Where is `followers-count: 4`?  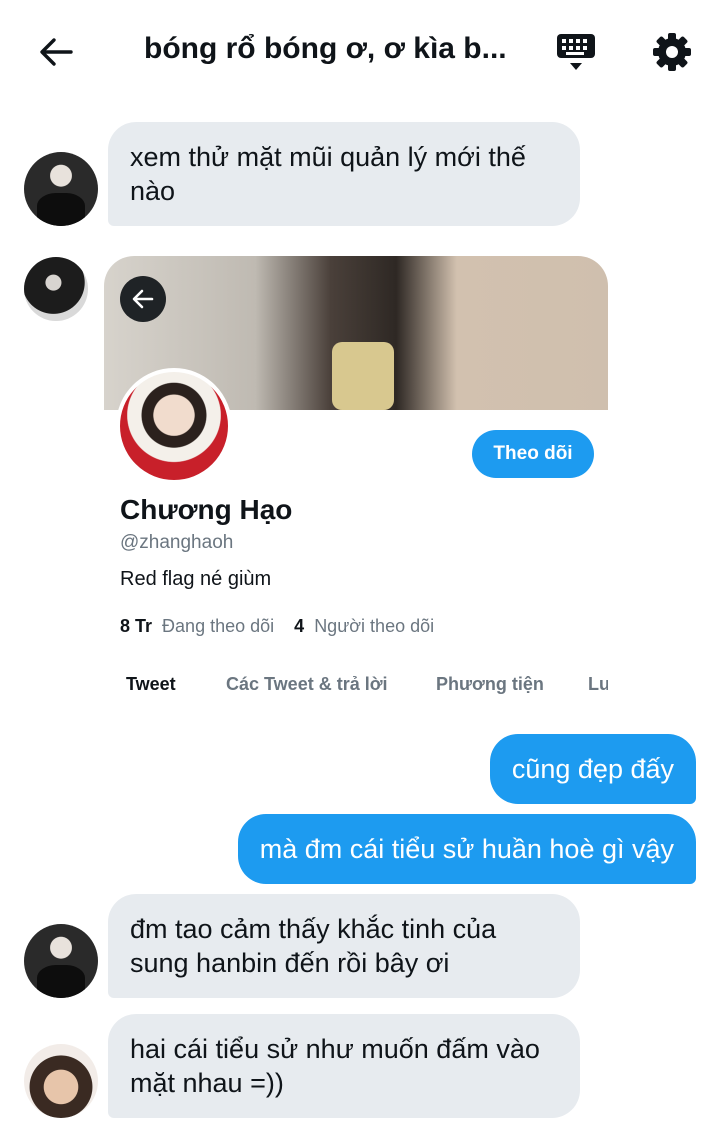
followers-count: 4 is located at coordinates (299, 626).